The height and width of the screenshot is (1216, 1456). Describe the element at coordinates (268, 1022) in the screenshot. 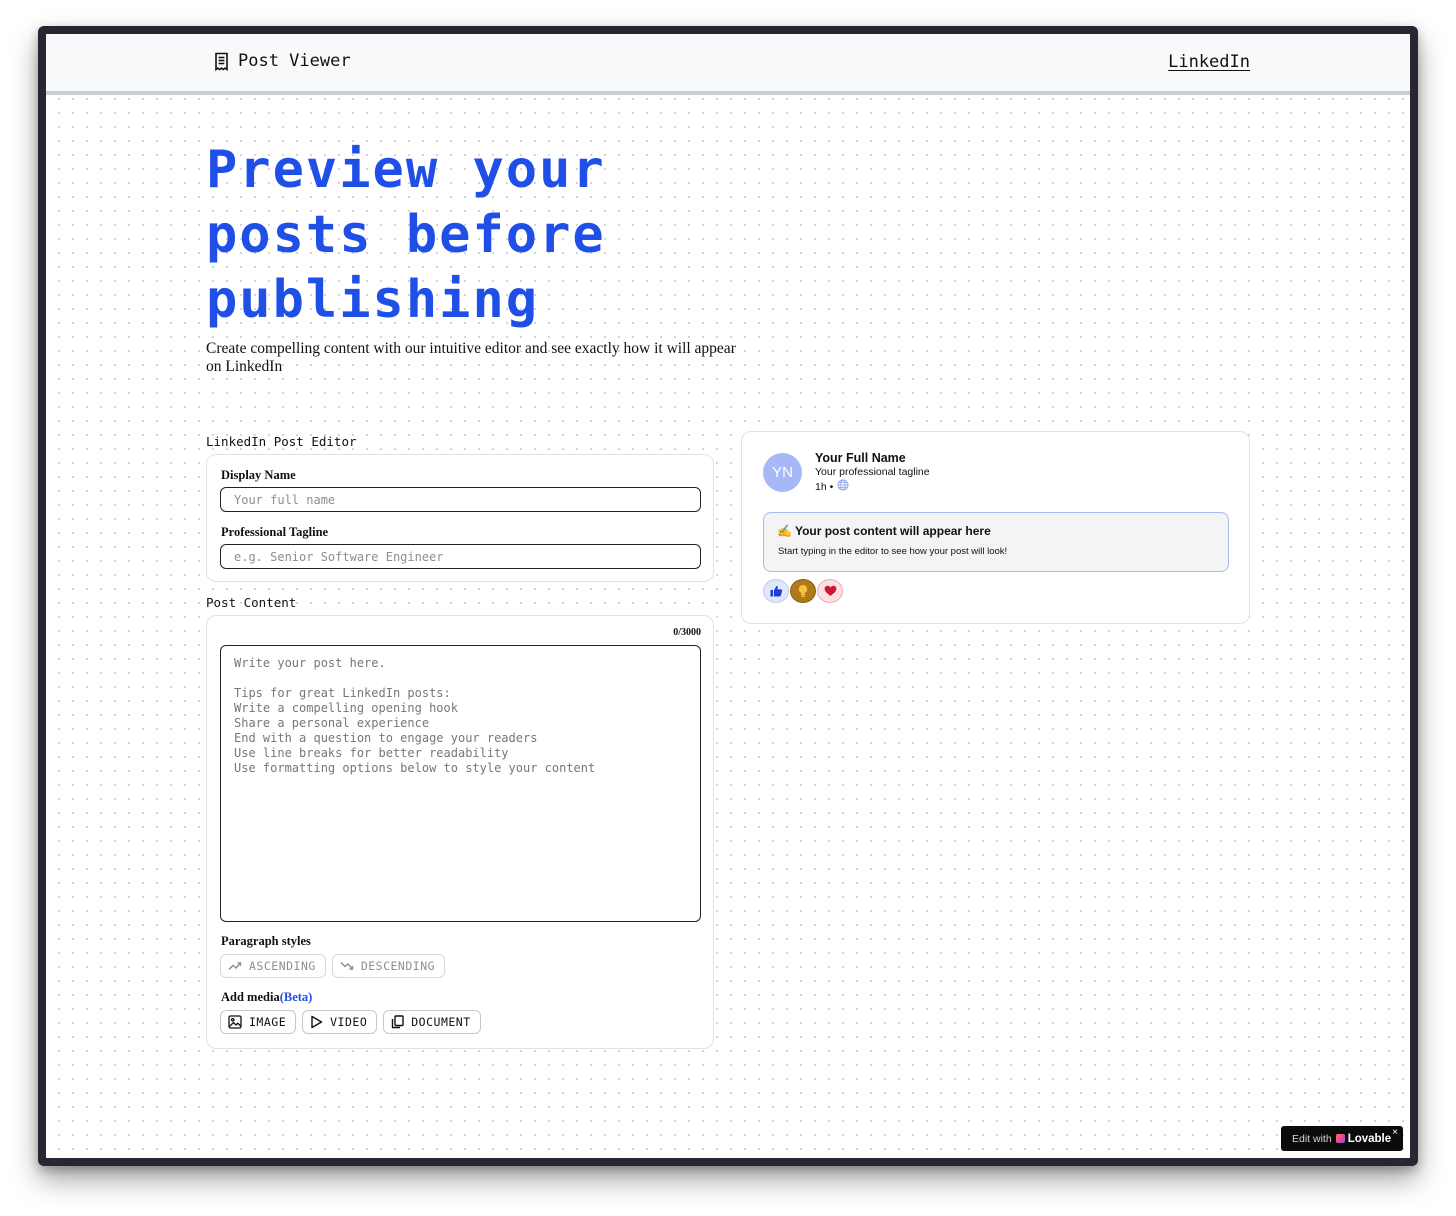

I see `image-label: IMAGE` at that location.